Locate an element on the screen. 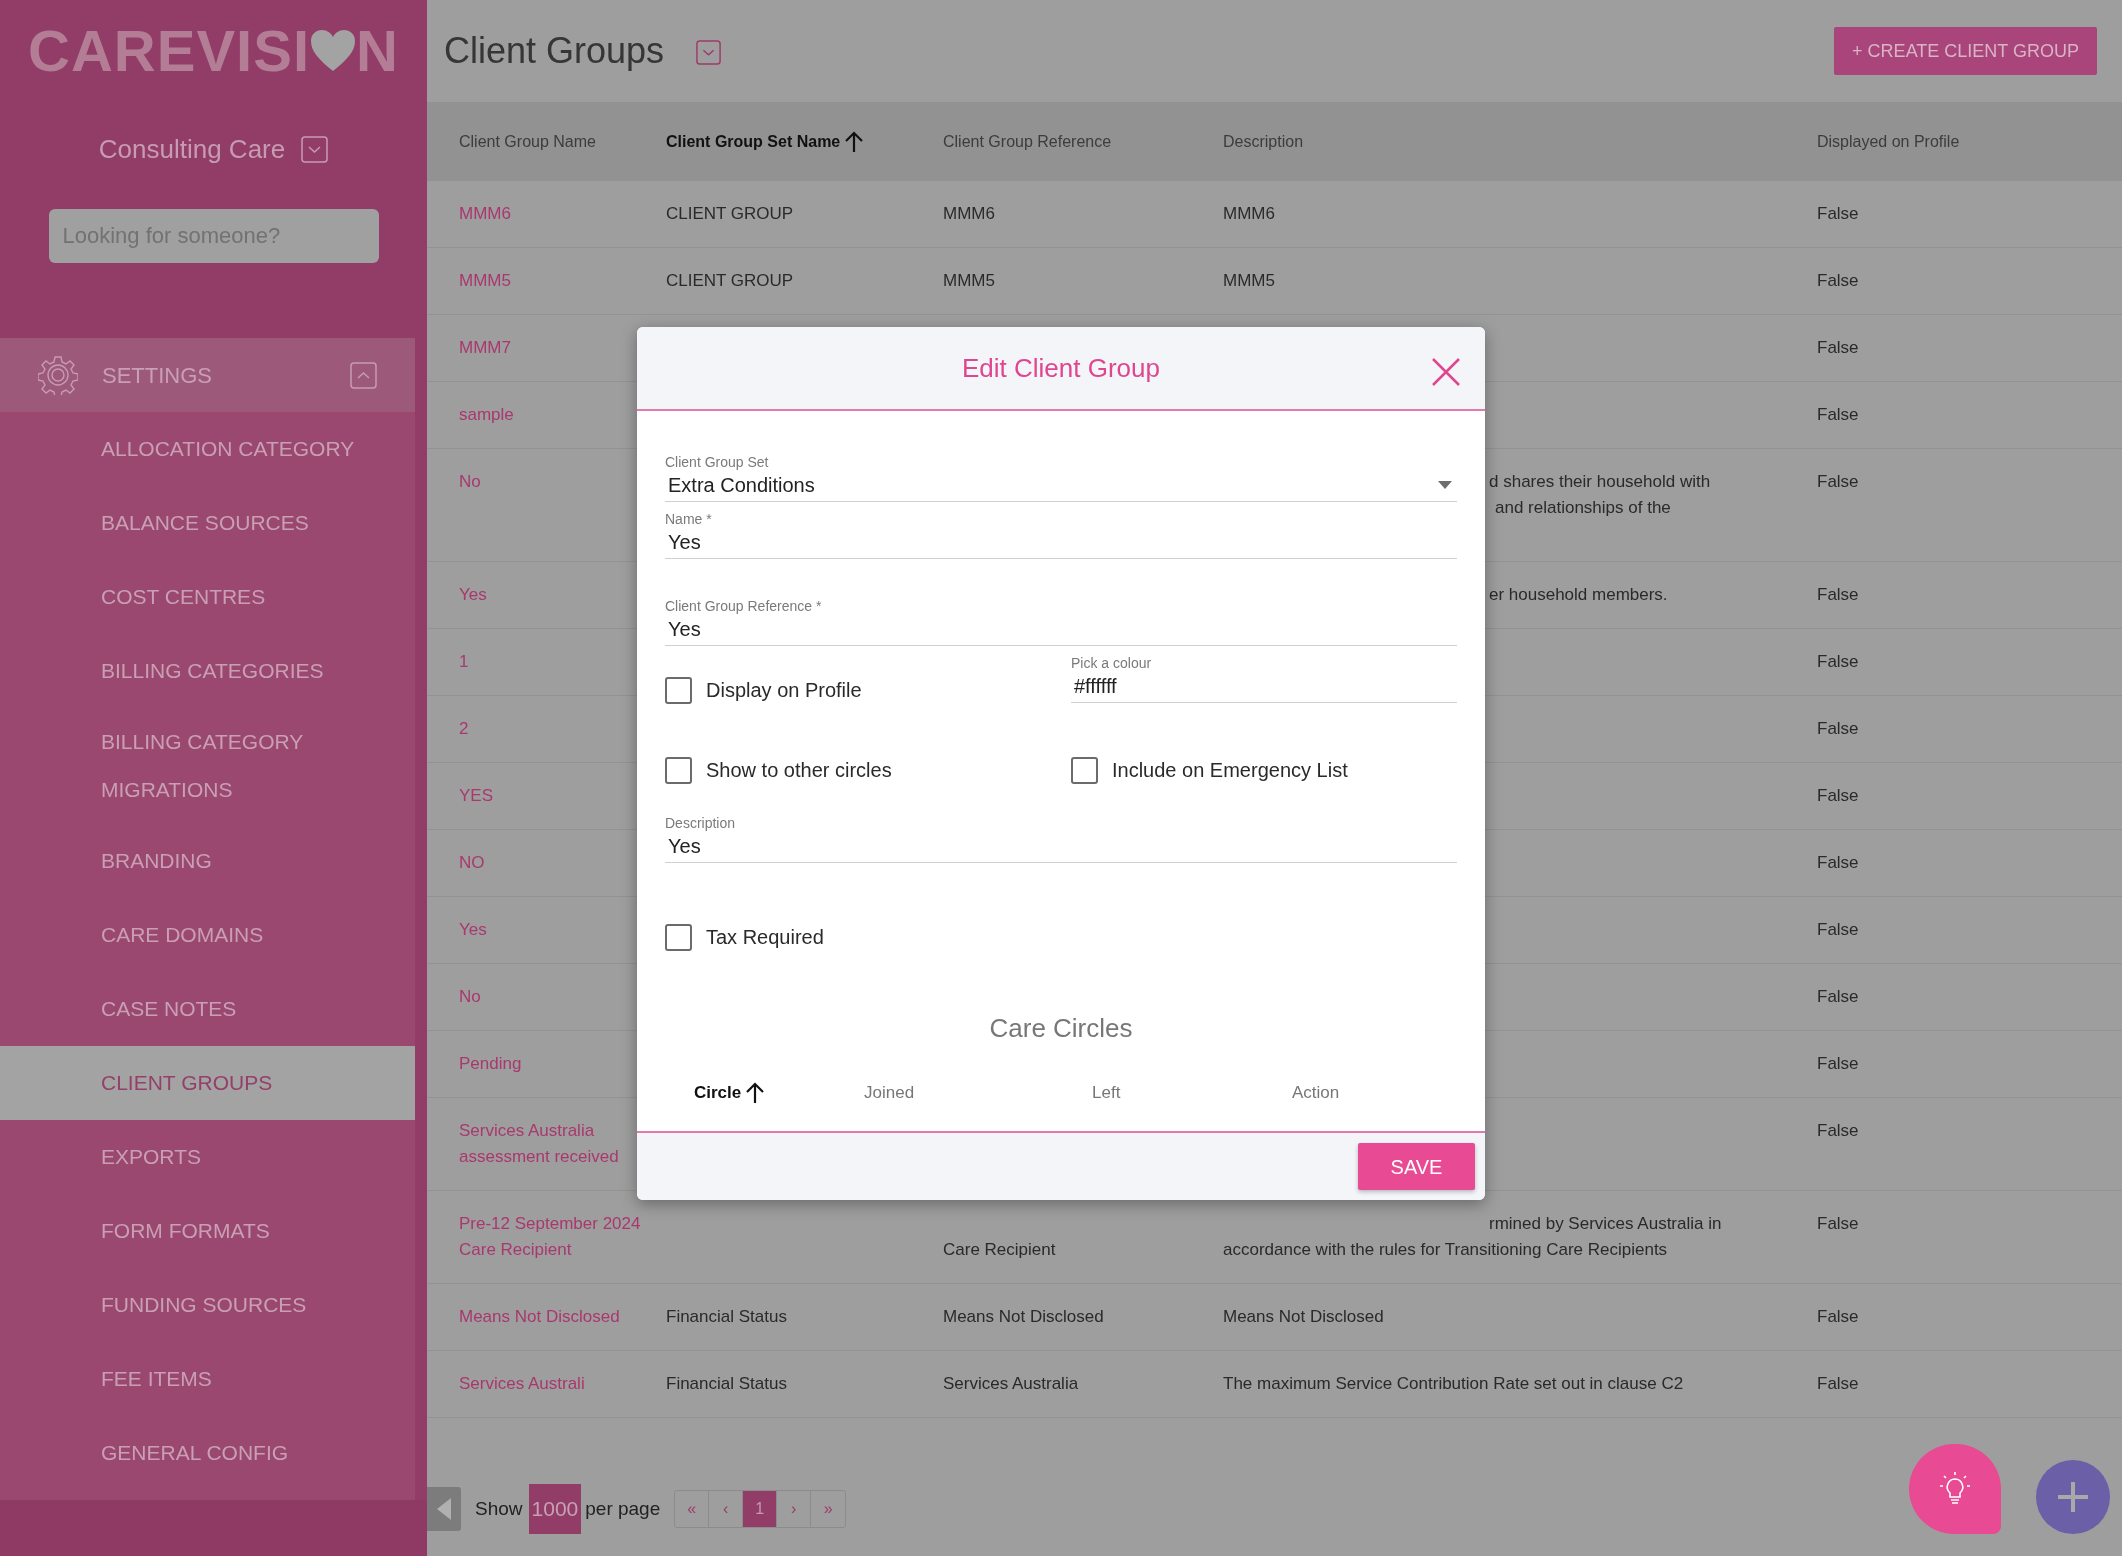 The height and width of the screenshot is (1556, 2122). page-button: › is located at coordinates (794, 1509).